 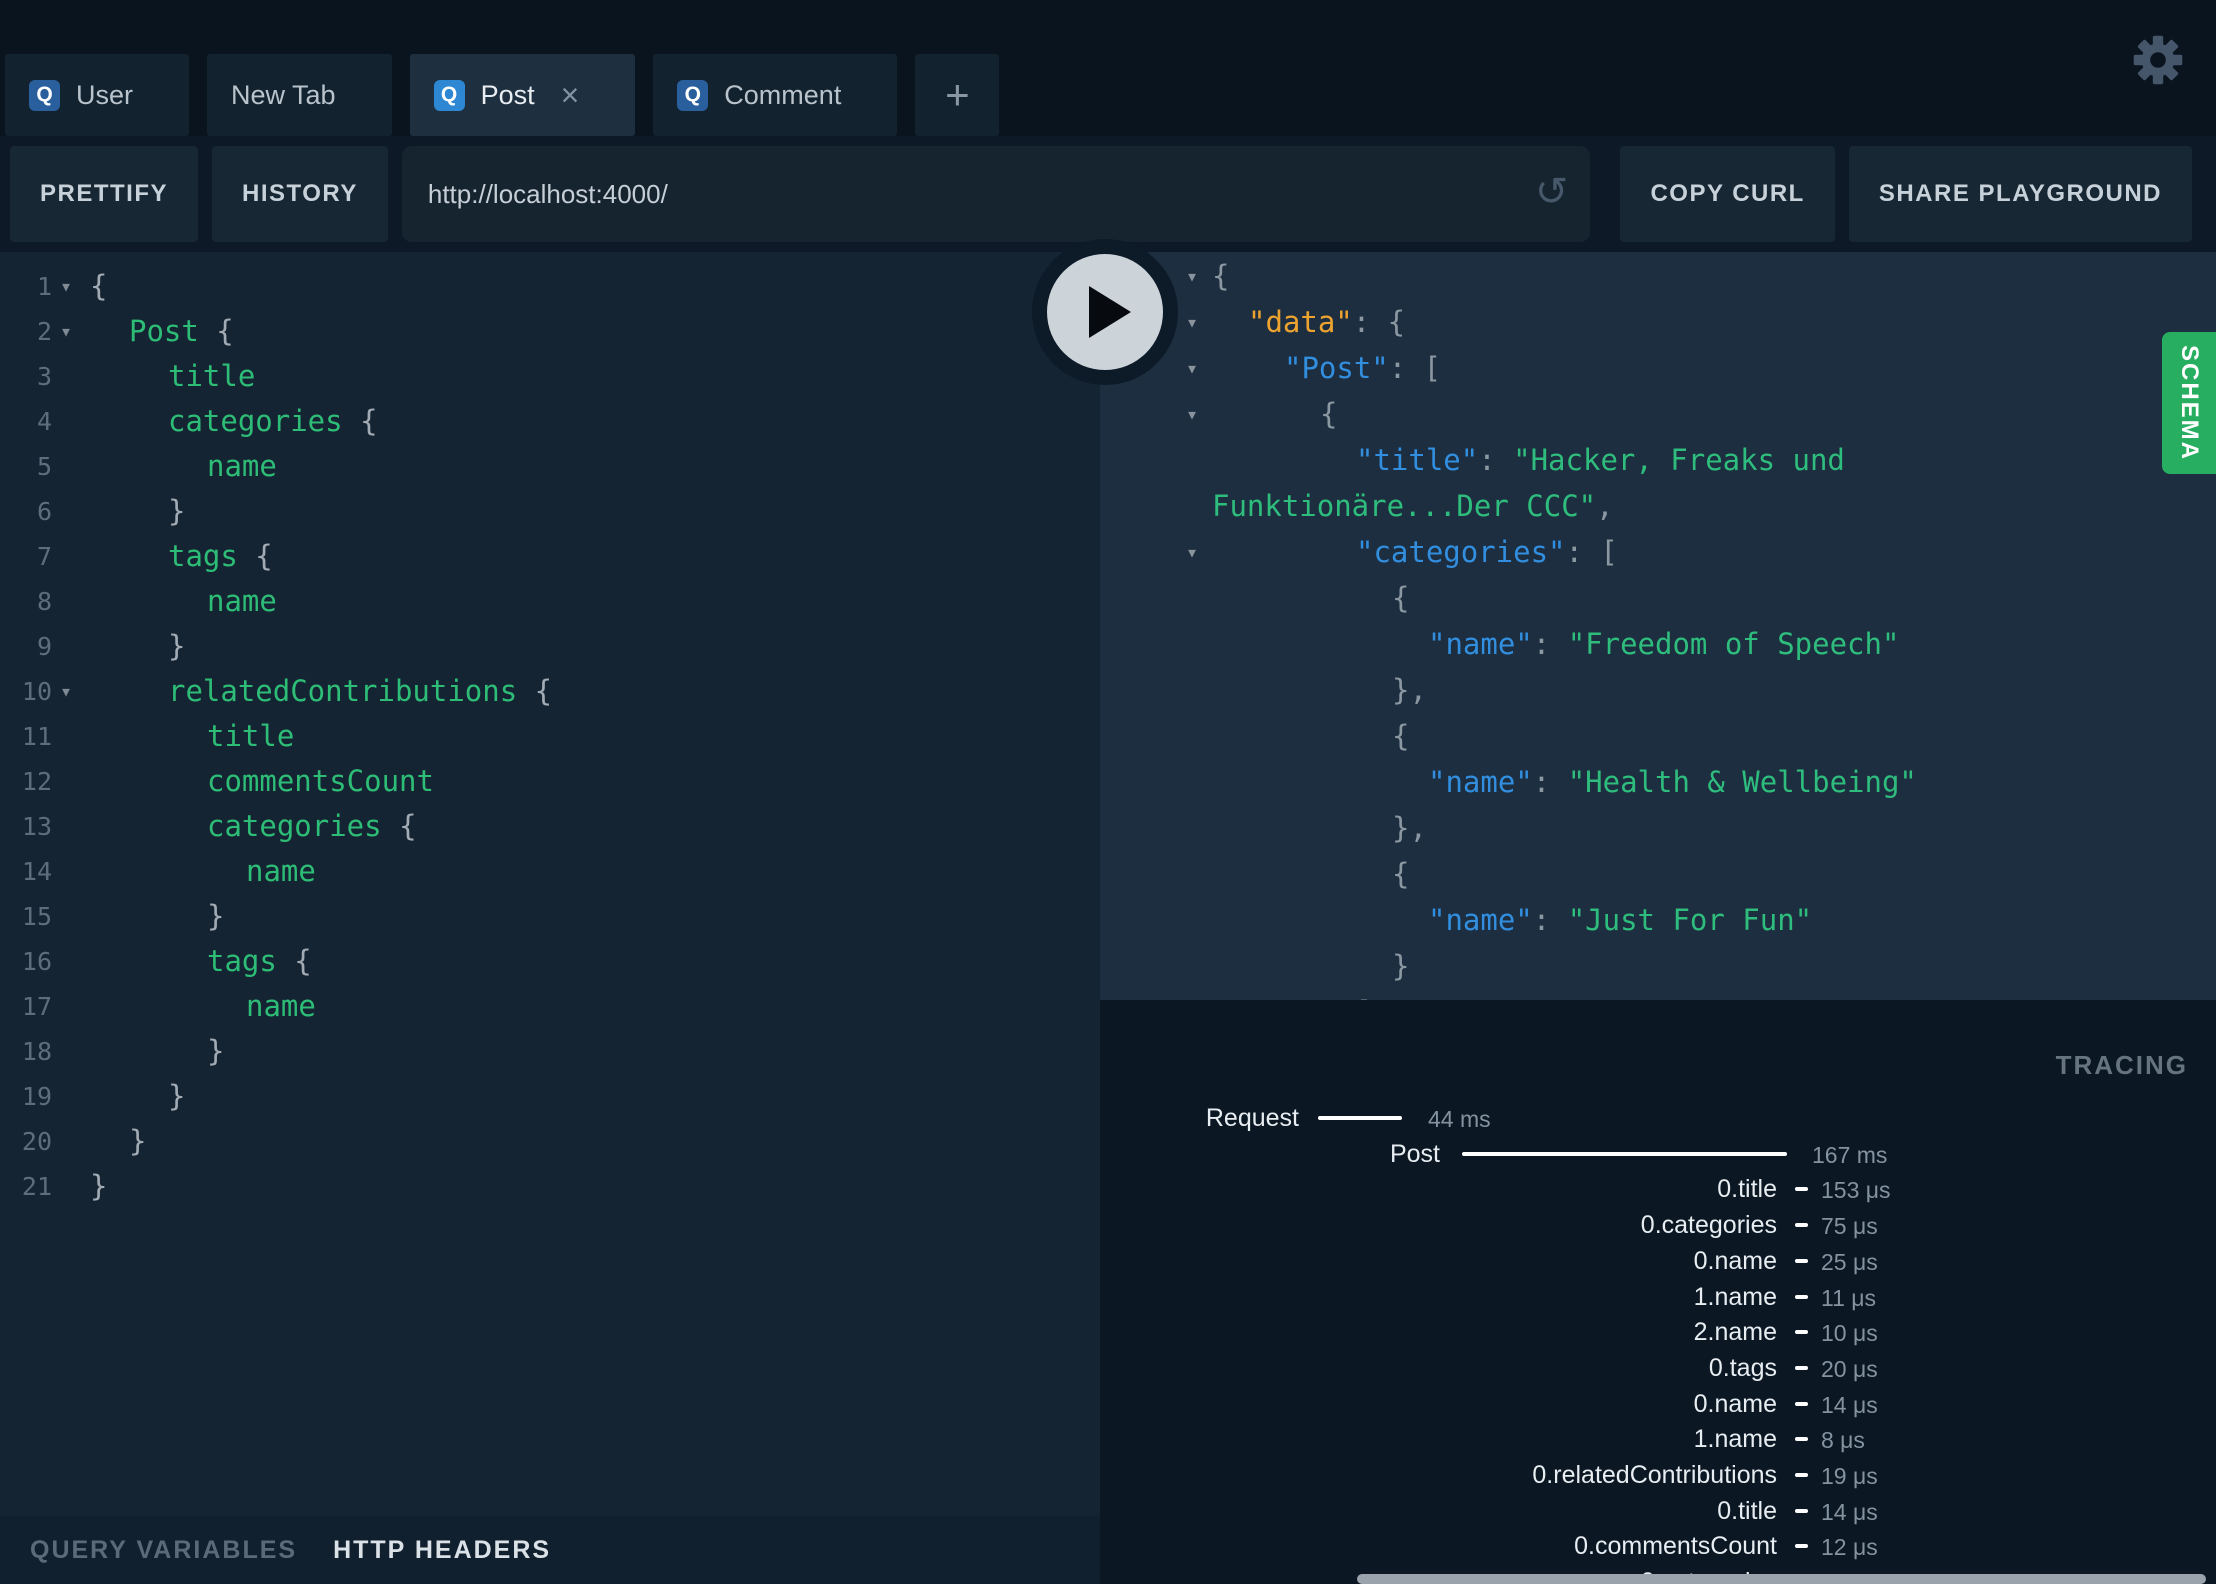 I want to click on line-number: 7, so click(x=44, y=556).